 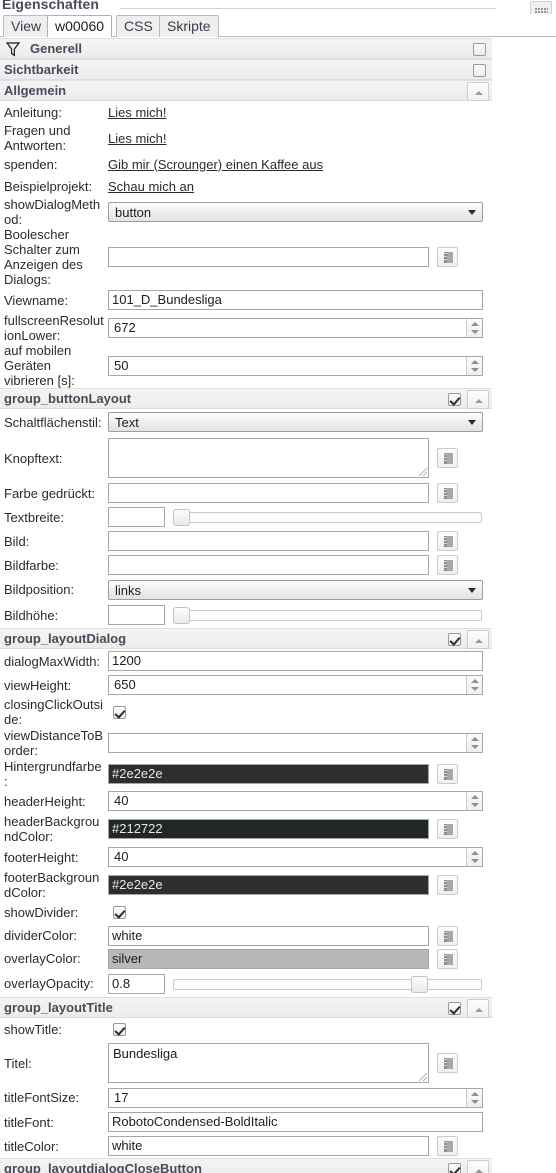 I want to click on row-titlefontsize: titleFontSize: 17, so click(x=278, y=1097).